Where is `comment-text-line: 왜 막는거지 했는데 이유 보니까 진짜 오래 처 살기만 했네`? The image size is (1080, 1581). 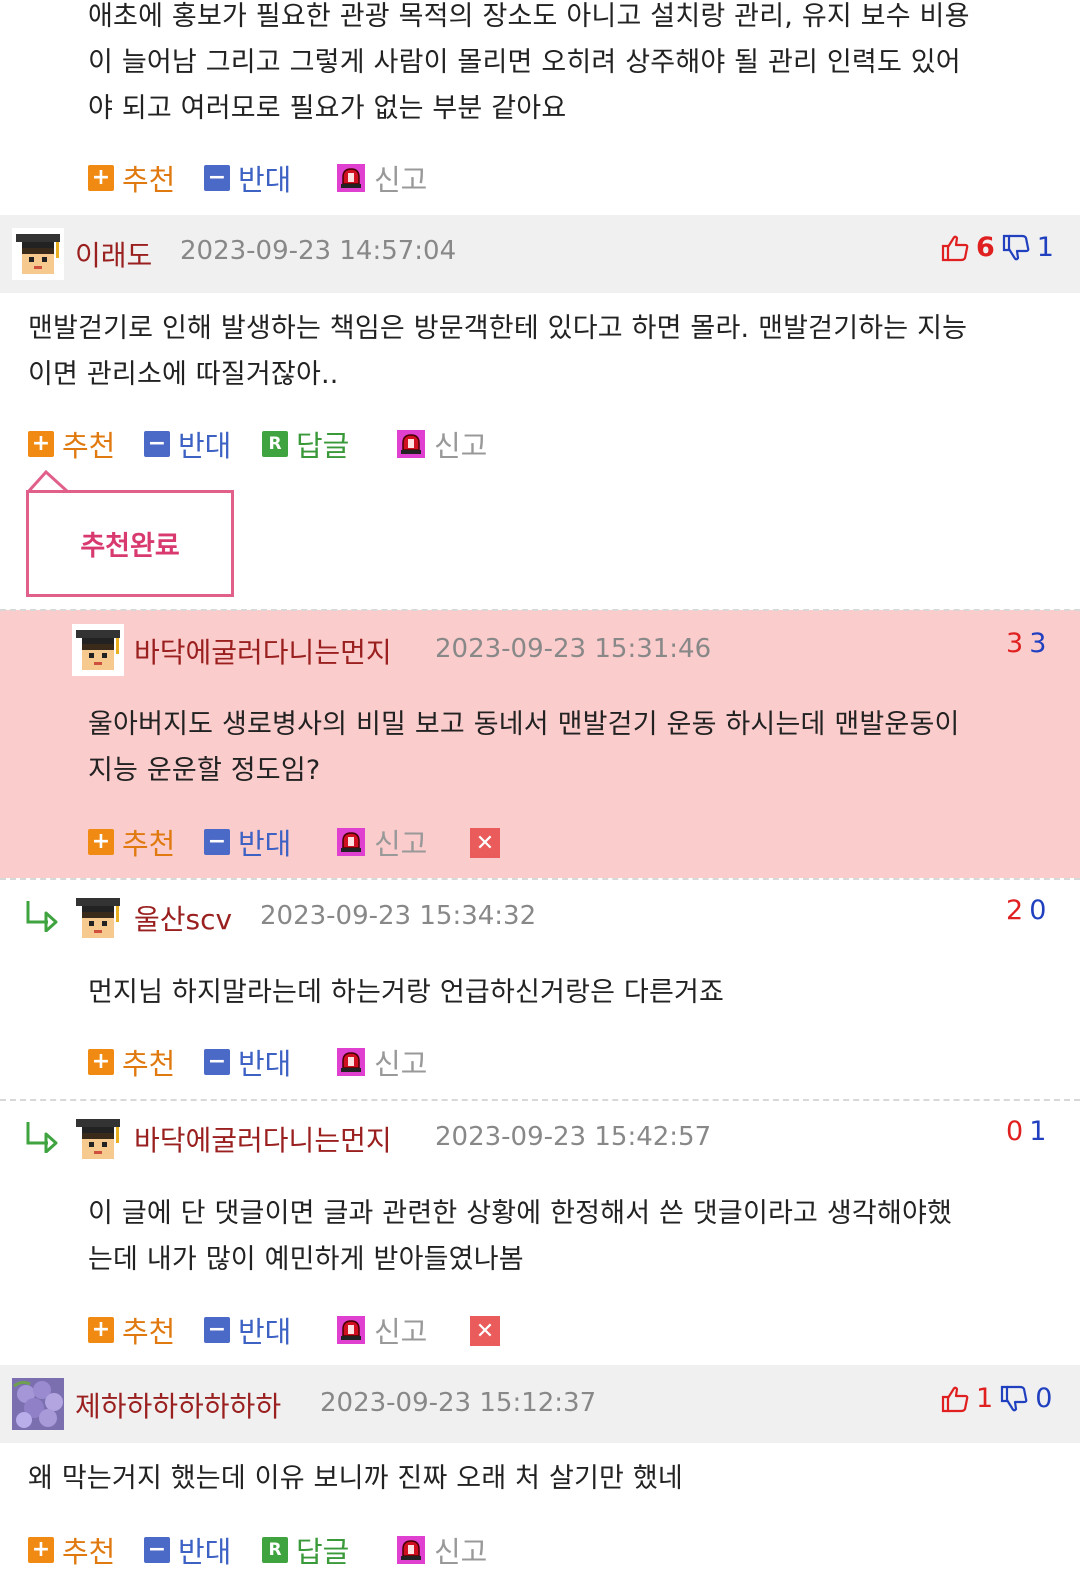 comment-text-line: 왜 막는거지 했는데 이유 보니까 진짜 오래 처 살기만 했네 is located at coordinates (355, 1478).